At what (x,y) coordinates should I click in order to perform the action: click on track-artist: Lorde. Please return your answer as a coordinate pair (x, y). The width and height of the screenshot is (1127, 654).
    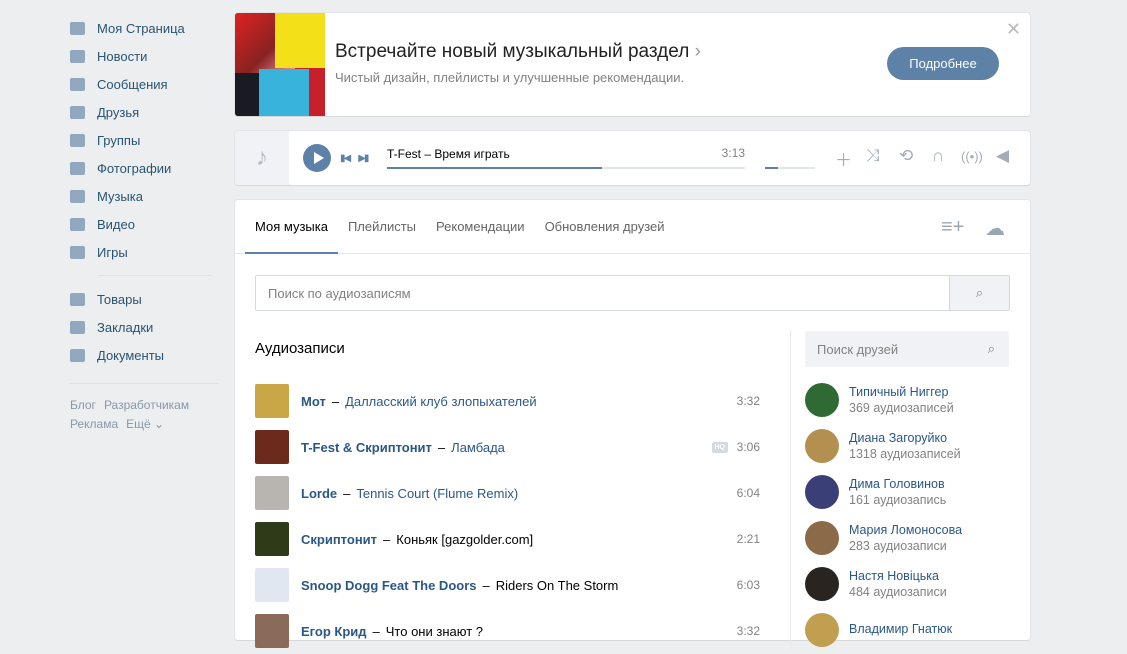
    Looking at the image, I should click on (319, 493).